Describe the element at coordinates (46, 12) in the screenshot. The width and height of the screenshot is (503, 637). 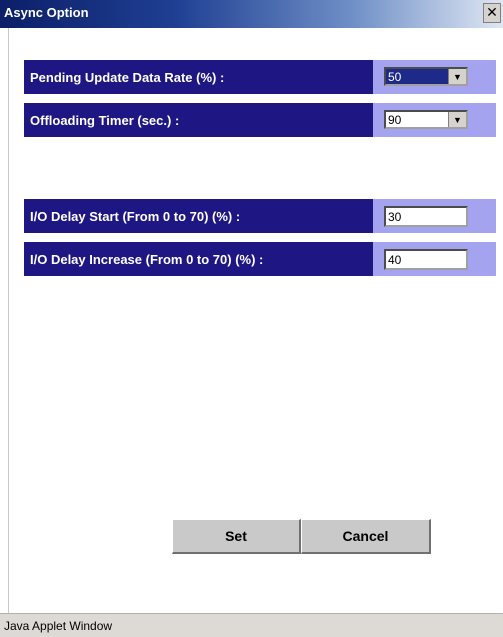
I see `window-title: Async Option` at that location.